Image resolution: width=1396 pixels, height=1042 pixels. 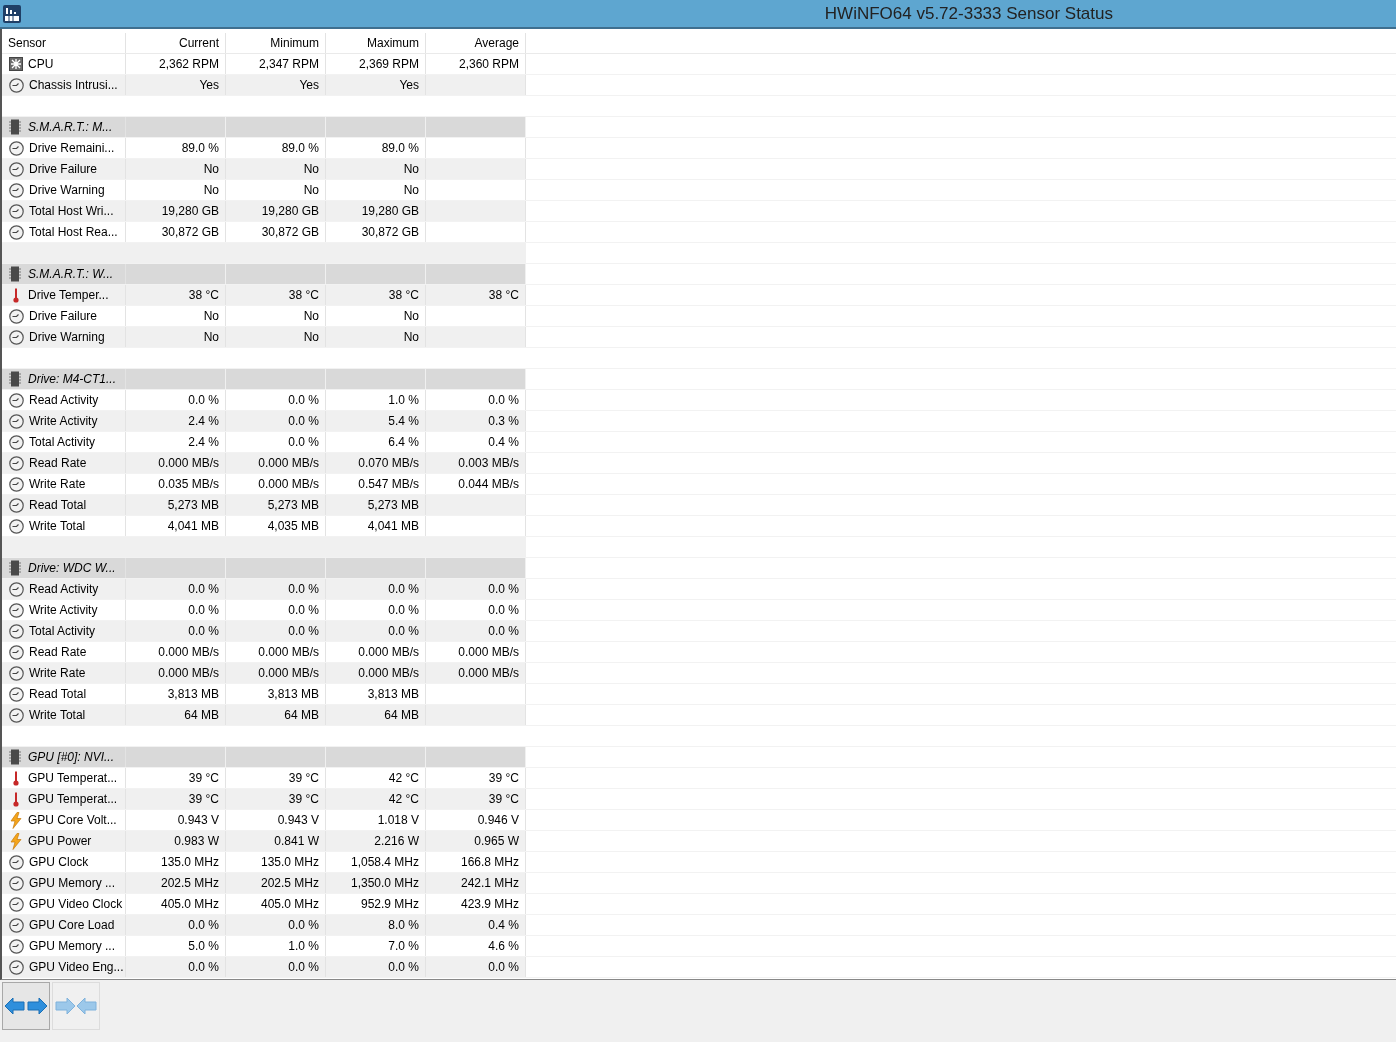 I want to click on column-header: Minimum, so click(x=276, y=43).